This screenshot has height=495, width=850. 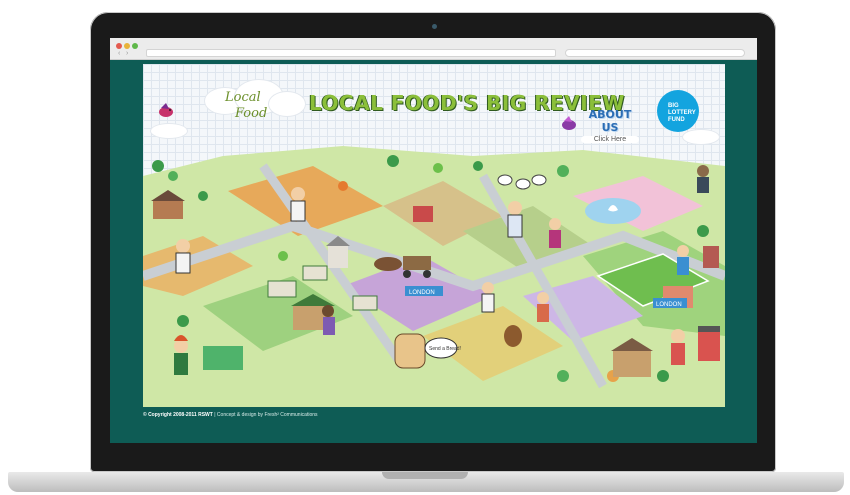 What do you see at coordinates (655, 53) in the screenshot?
I see `search-bar` at bounding box center [655, 53].